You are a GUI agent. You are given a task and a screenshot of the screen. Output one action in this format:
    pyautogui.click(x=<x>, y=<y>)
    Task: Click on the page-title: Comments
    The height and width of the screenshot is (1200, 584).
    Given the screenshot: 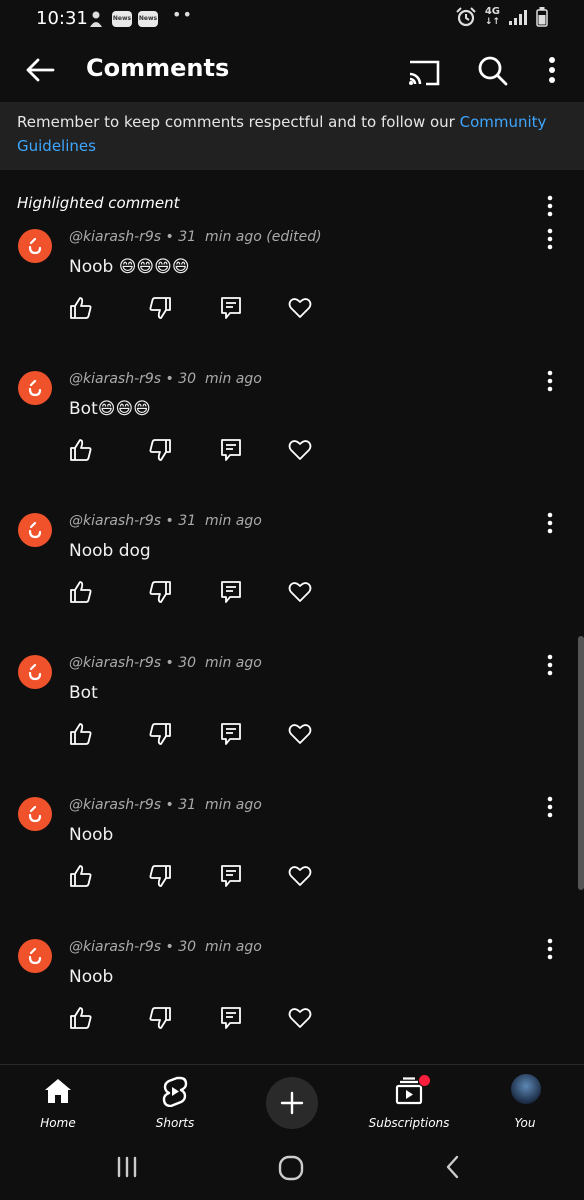 What is the action you would take?
    pyautogui.click(x=158, y=68)
    